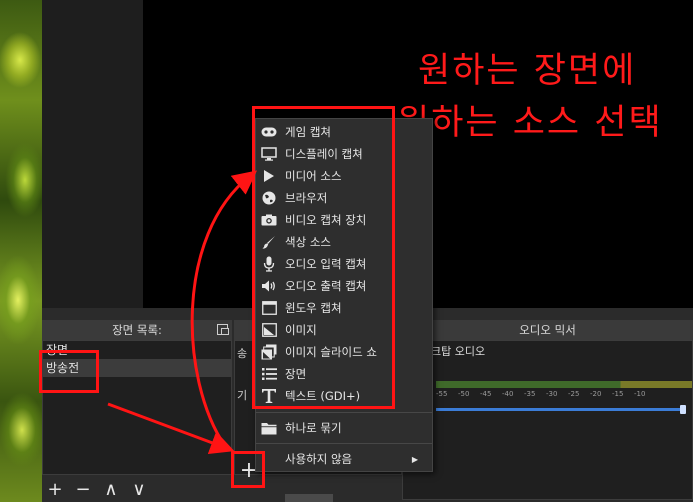 Image resolution: width=693 pixels, height=502 pixels. What do you see at coordinates (530, 123) in the screenshot?
I see `instruction-line-2: 원하는 소스 선택` at bounding box center [530, 123].